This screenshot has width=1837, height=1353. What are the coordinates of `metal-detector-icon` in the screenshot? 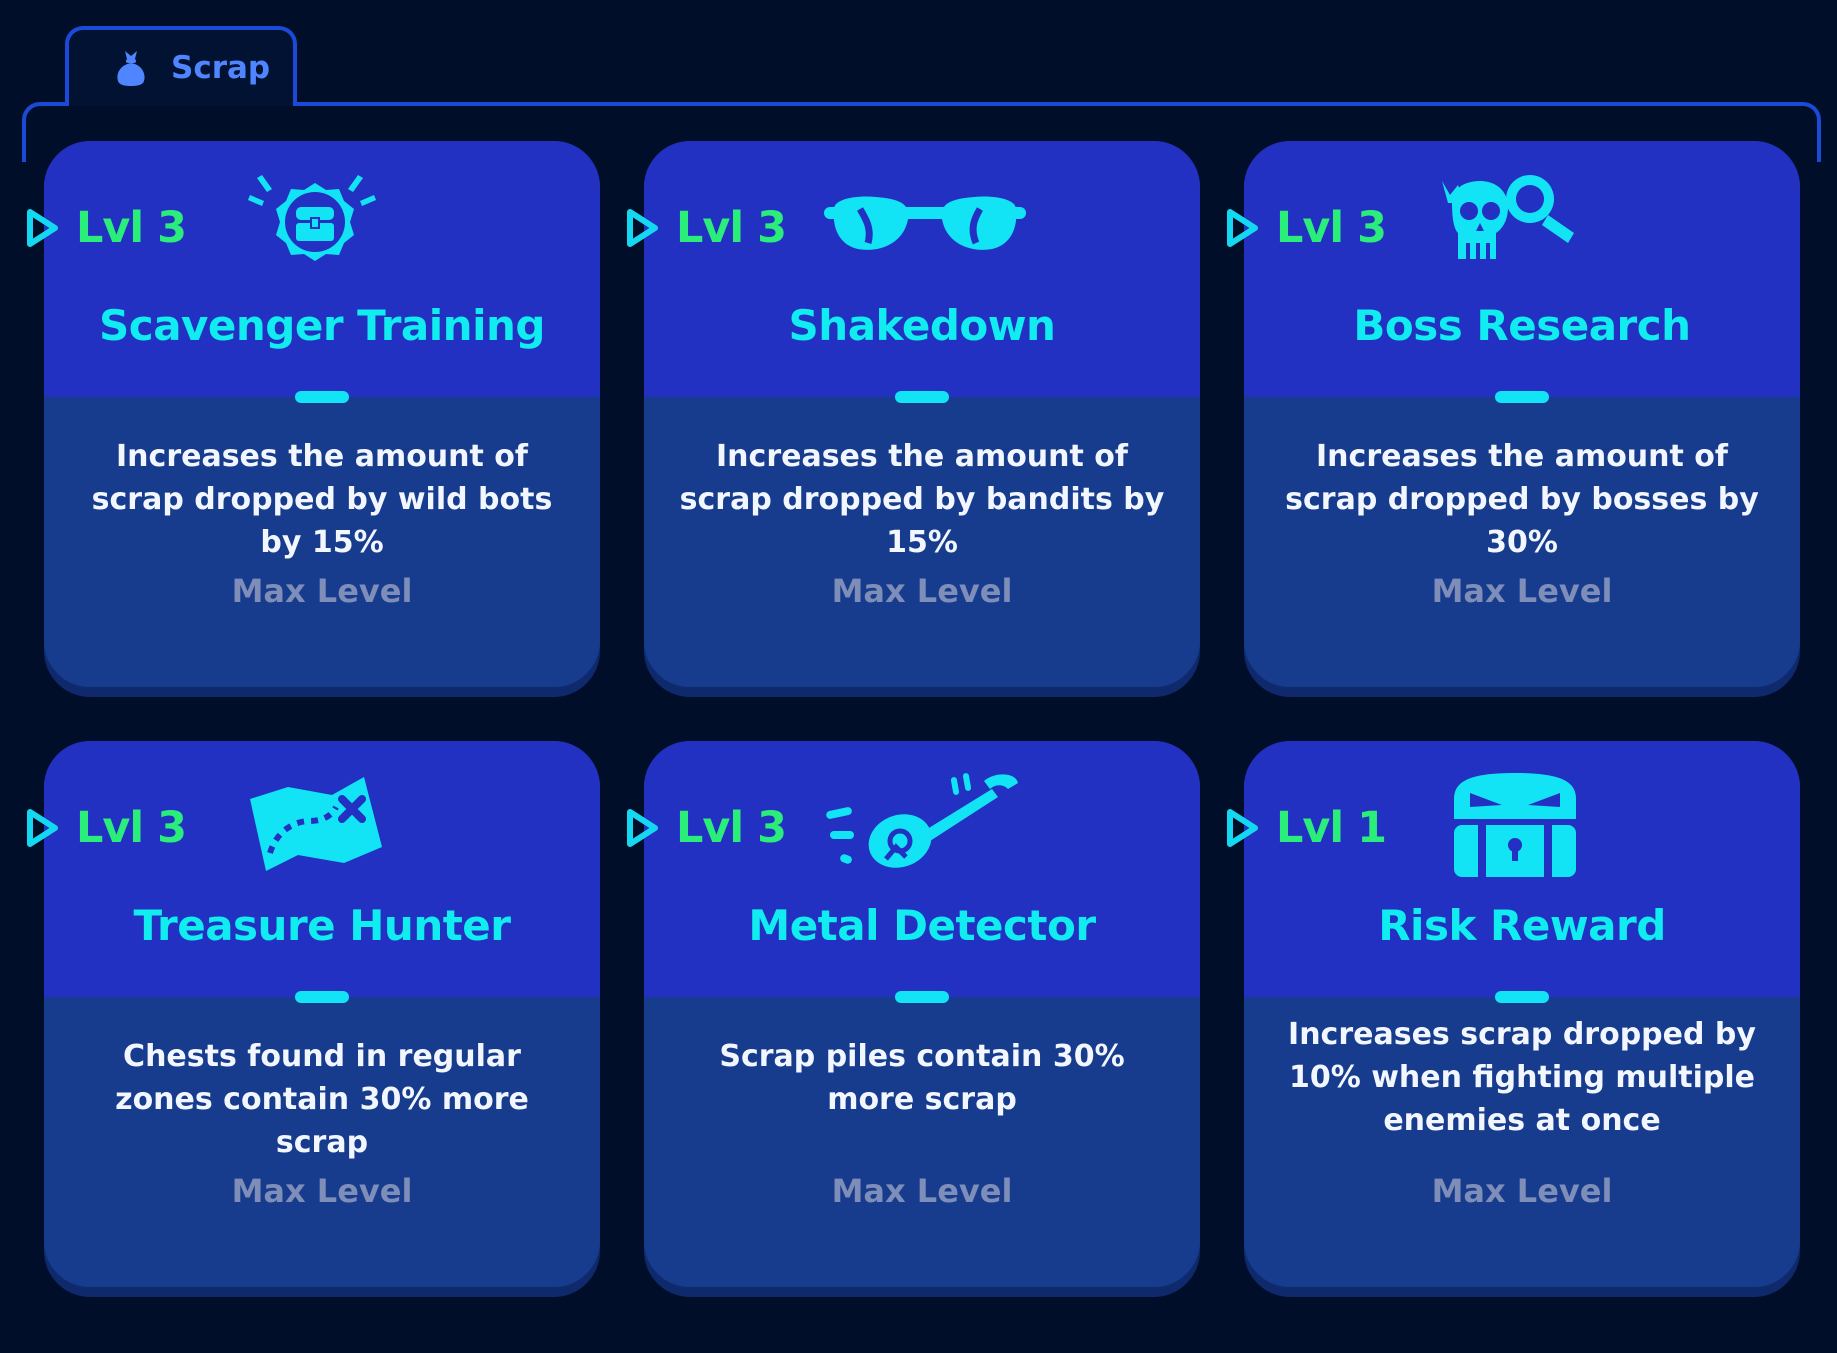 It's located at (922, 820).